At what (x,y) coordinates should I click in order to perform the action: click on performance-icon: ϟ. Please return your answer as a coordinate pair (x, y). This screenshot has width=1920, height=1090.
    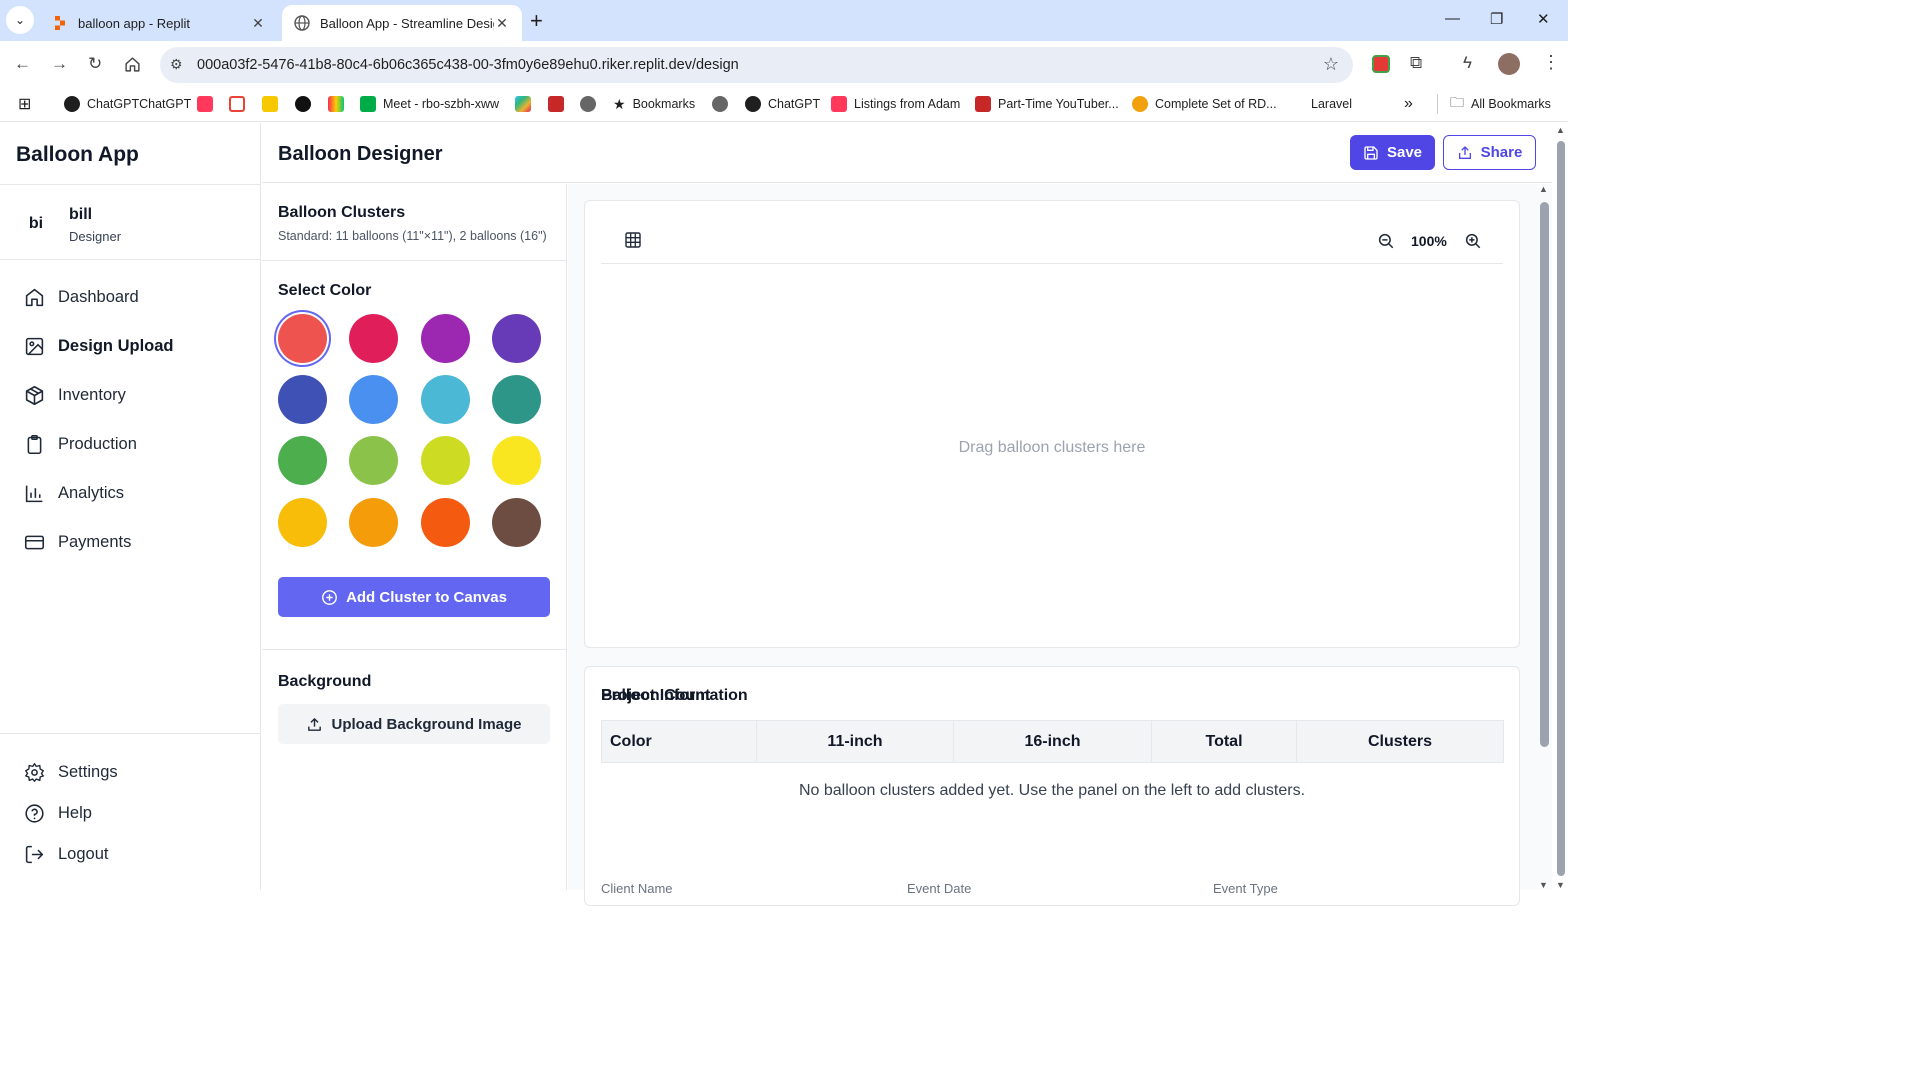
    Looking at the image, I should click on (1467, 63).